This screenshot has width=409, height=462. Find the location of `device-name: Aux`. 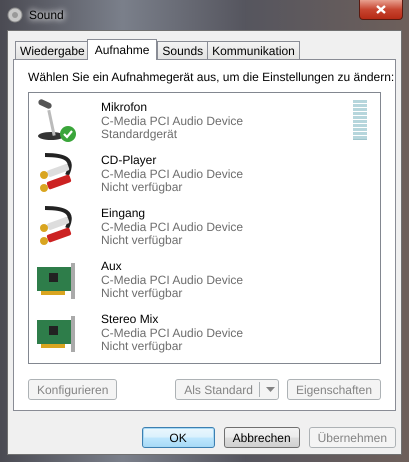

device-name: Aux is located at coordinates (112, 267).